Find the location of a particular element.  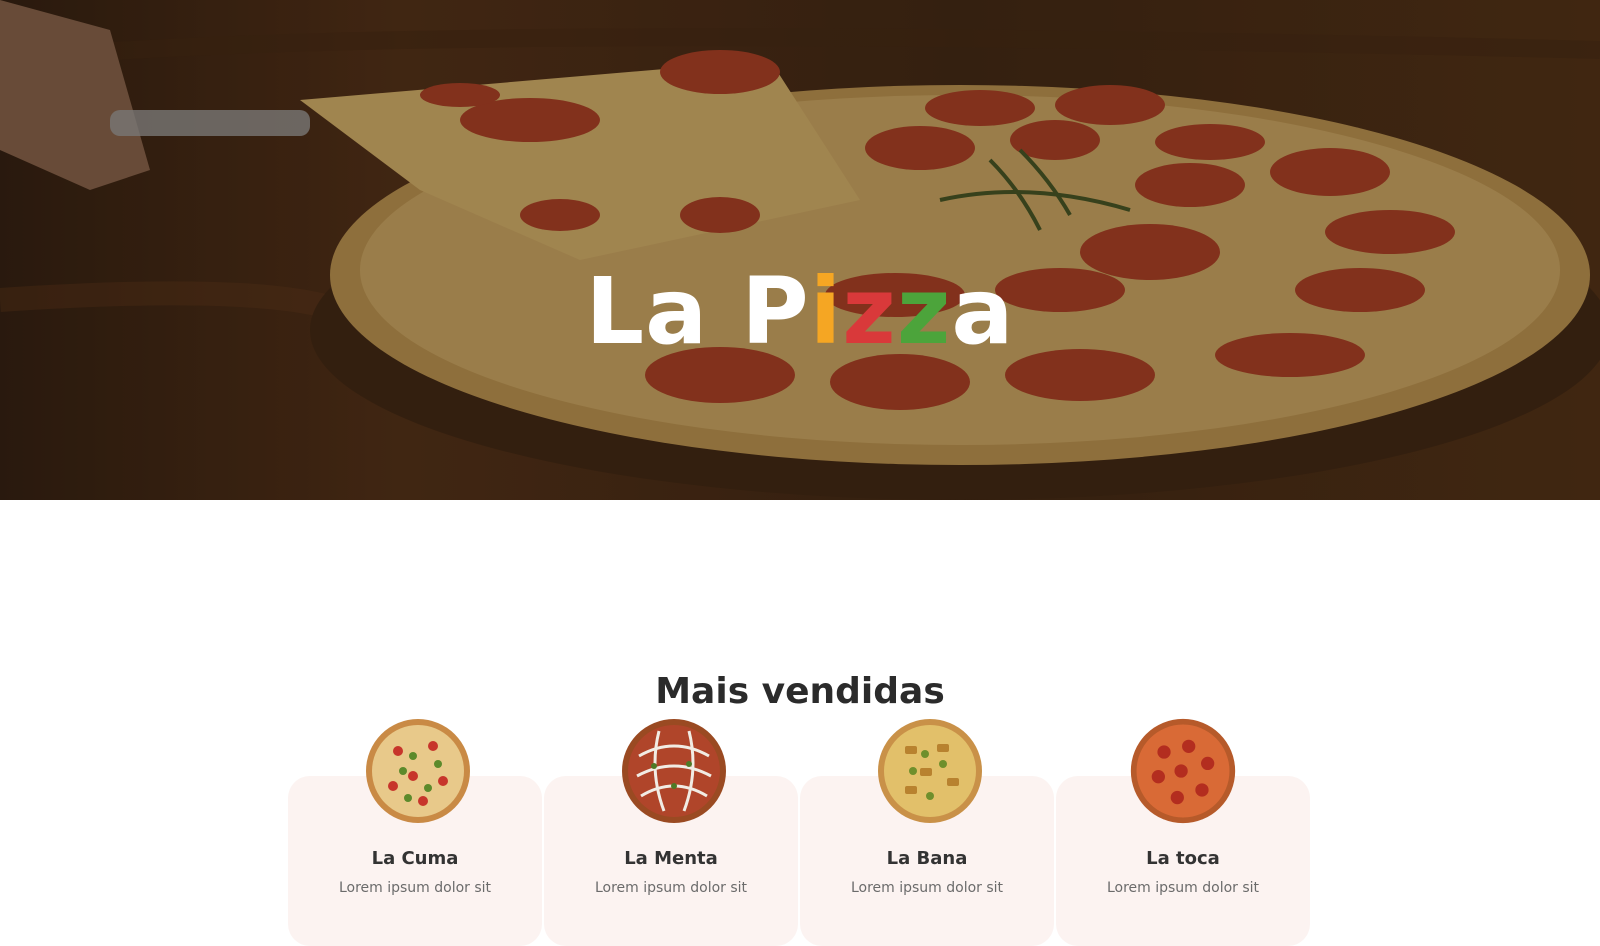

brand-part-z1: z is located at coordinates (869, 311).